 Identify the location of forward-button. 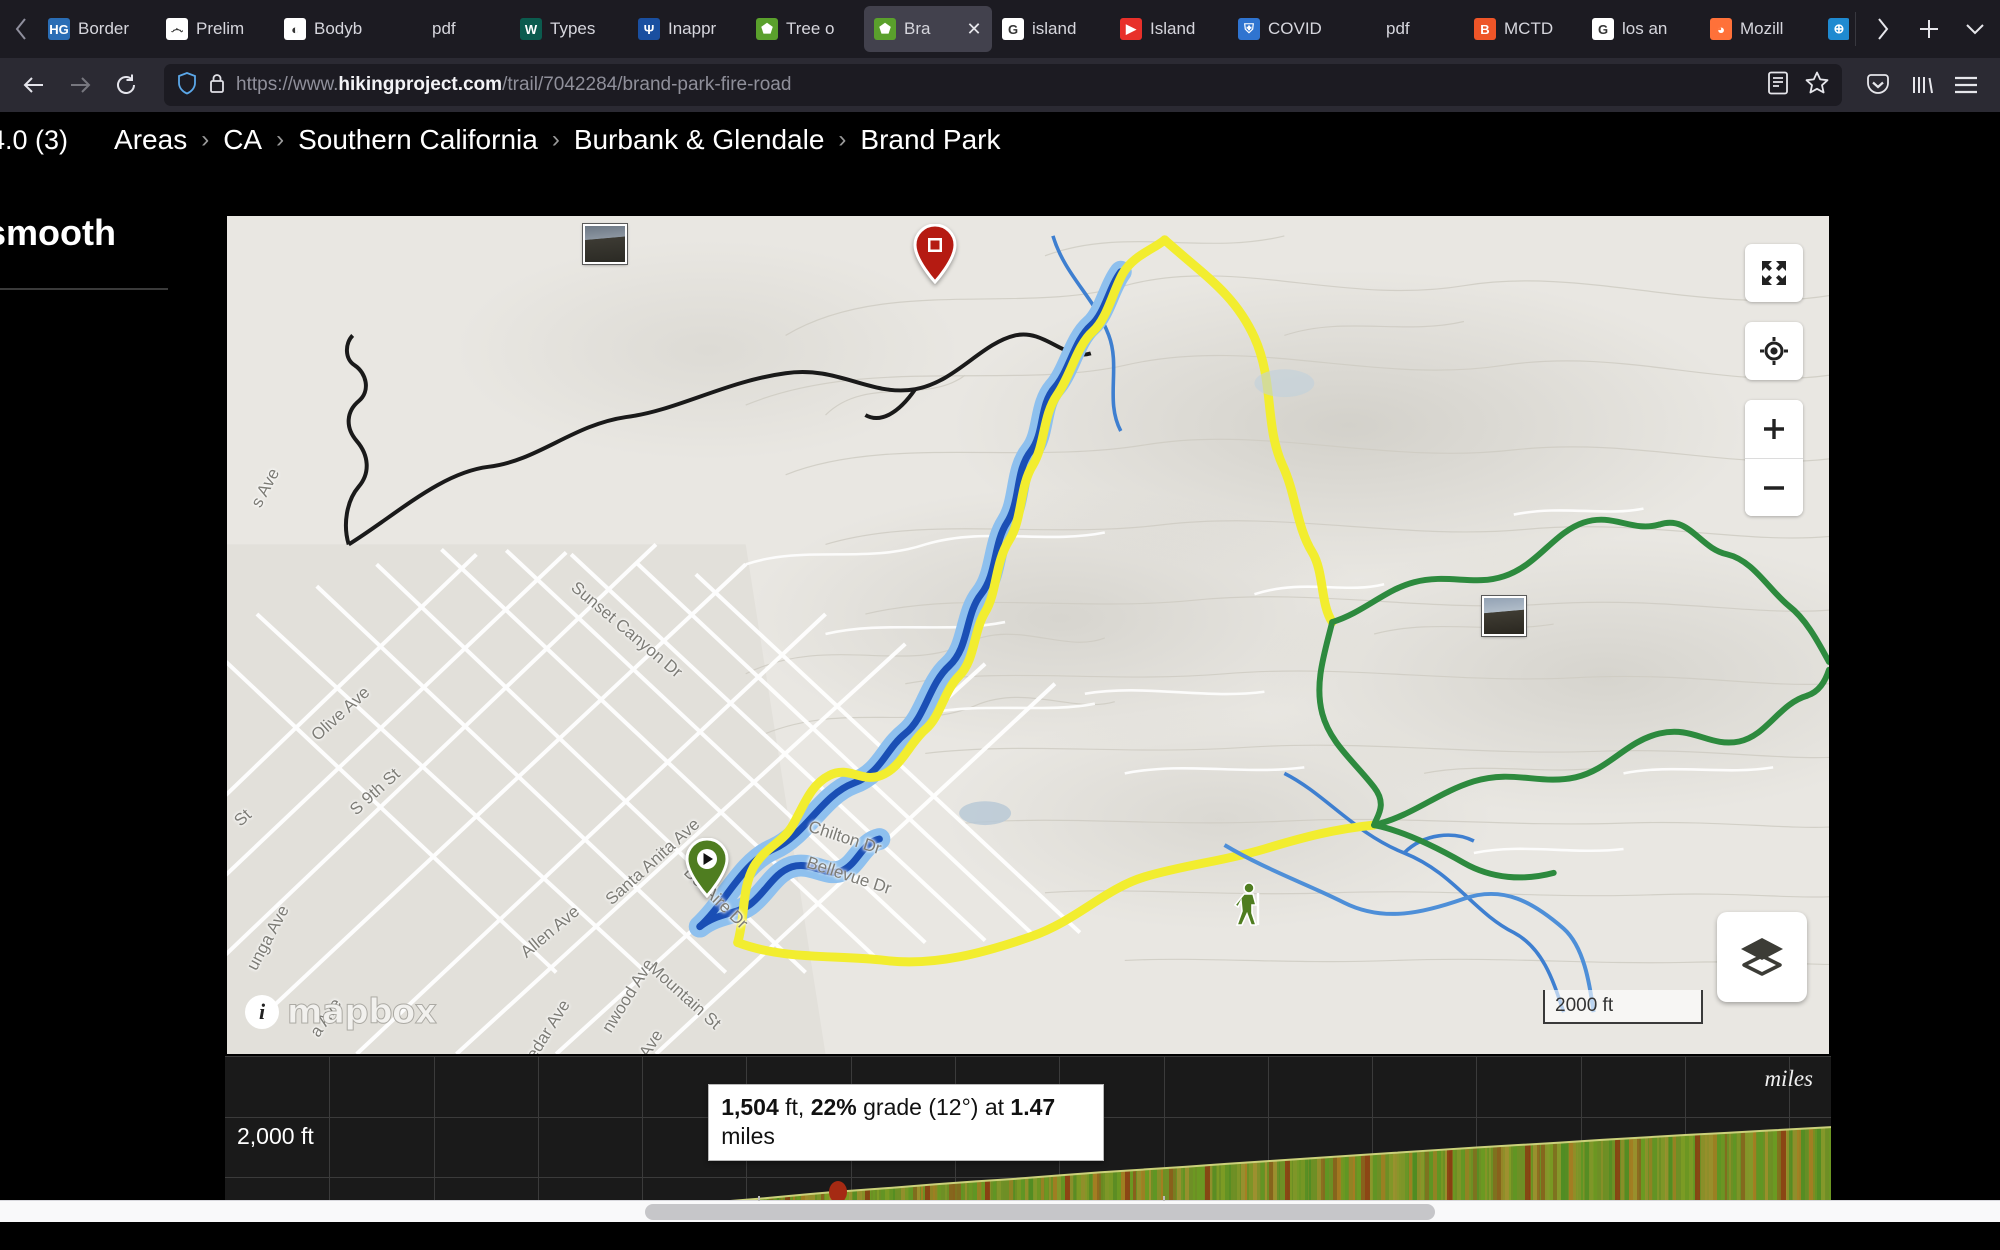
(80, 85).